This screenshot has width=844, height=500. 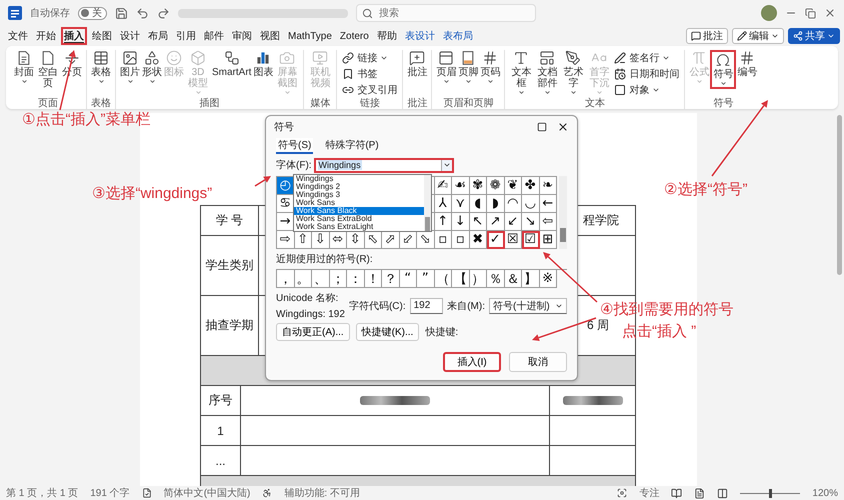 What do you see at coordinates (303, 279) in the screenshot?
I see `symbol-cell: 。` at bounding box center [303, 279].